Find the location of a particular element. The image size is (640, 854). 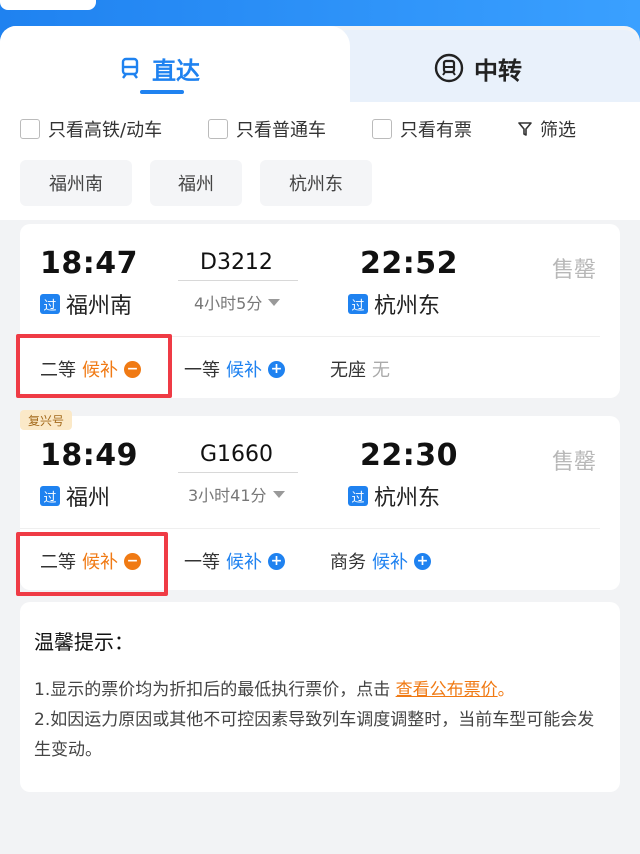

top-back-pill is located at coordinates (48, 5).